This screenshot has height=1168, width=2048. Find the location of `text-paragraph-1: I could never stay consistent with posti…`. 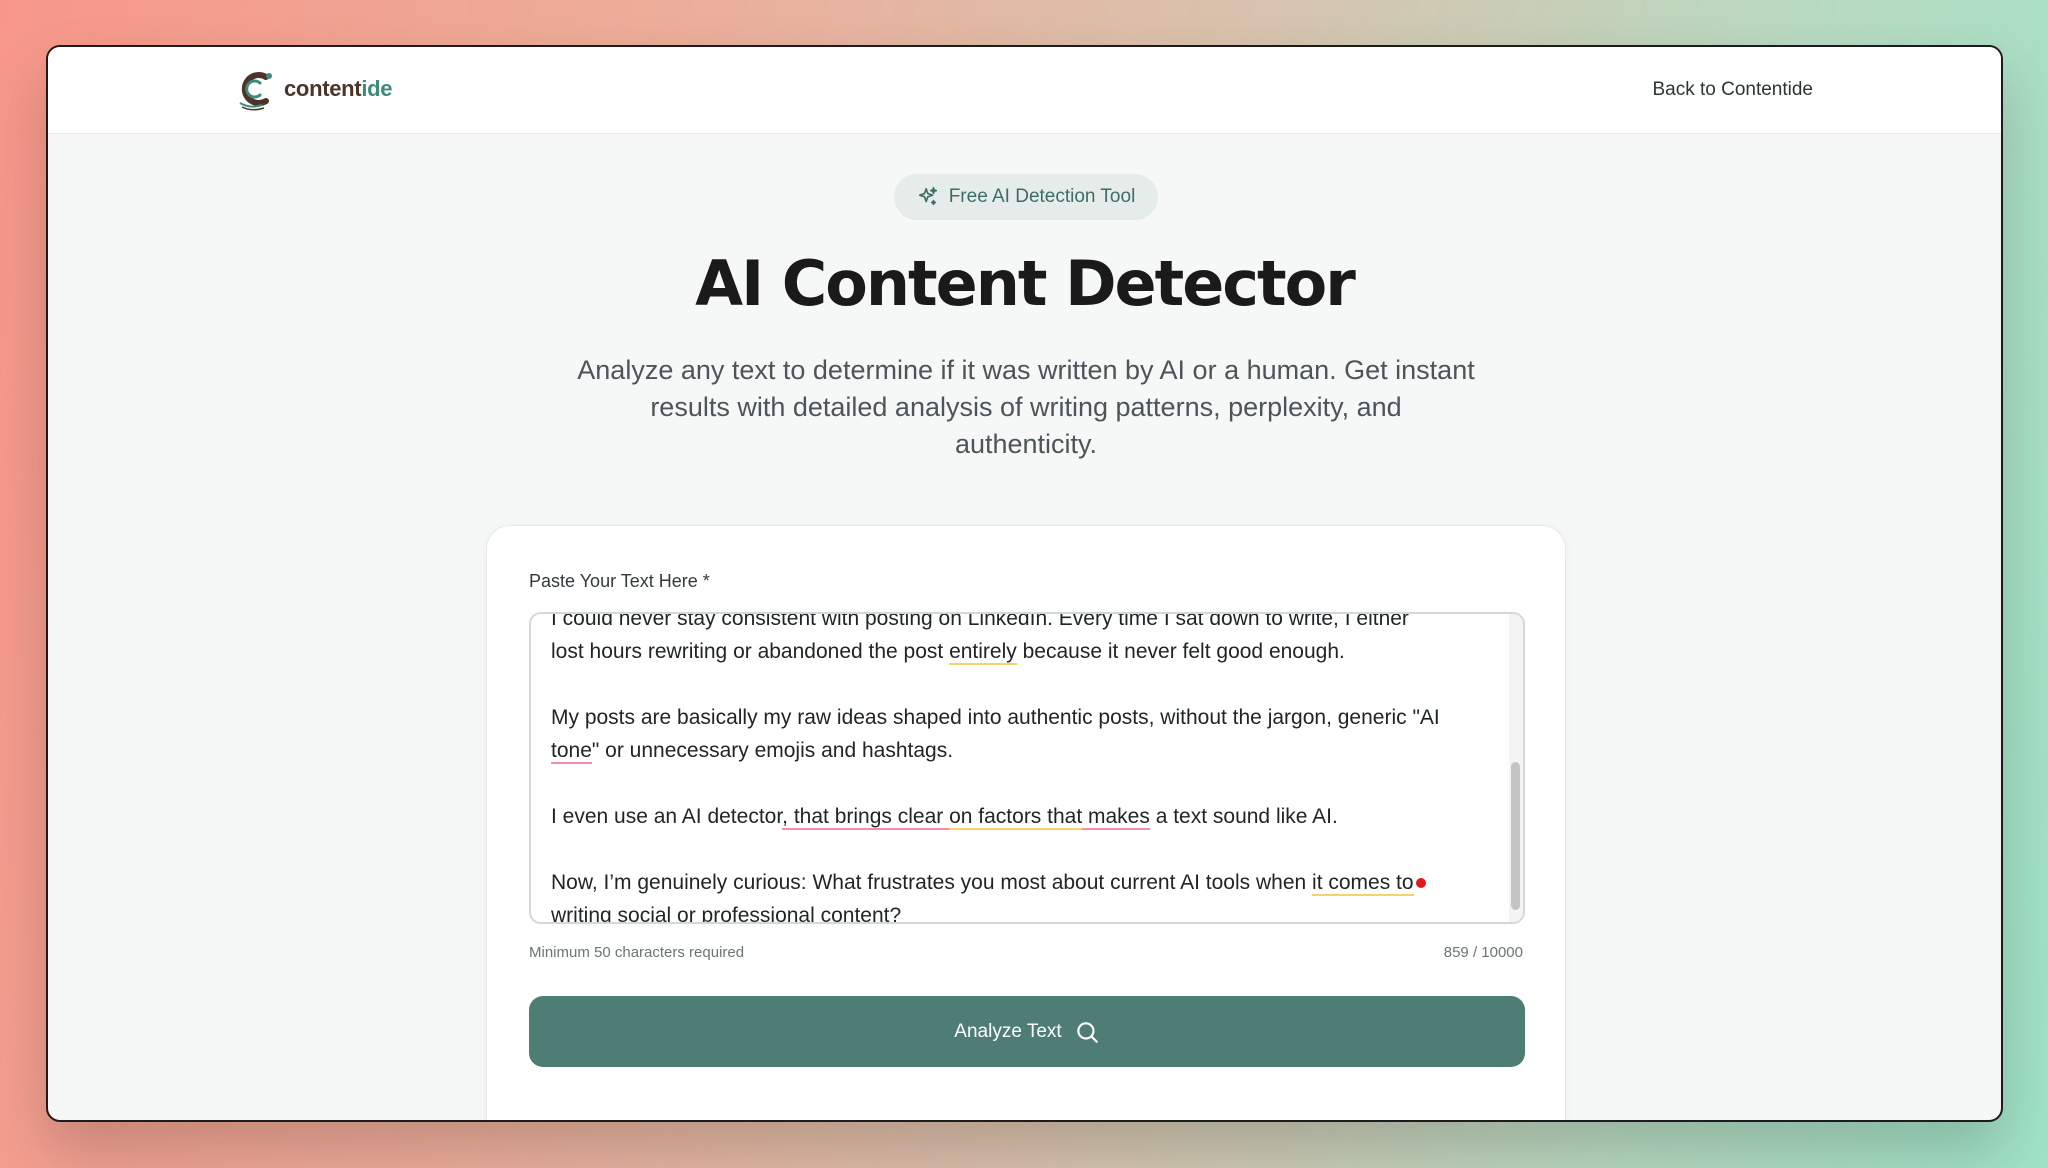

text-paragraph-1: I could never stay consistent with posti… is located at coordinates (1017, 640).